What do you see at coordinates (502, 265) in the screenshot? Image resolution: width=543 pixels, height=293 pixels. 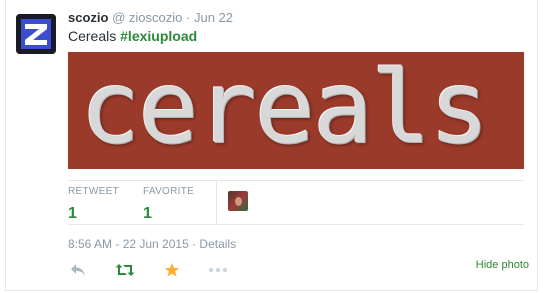 I see `hide-photo-link: Hide photo` at bounding box center [502, 265].